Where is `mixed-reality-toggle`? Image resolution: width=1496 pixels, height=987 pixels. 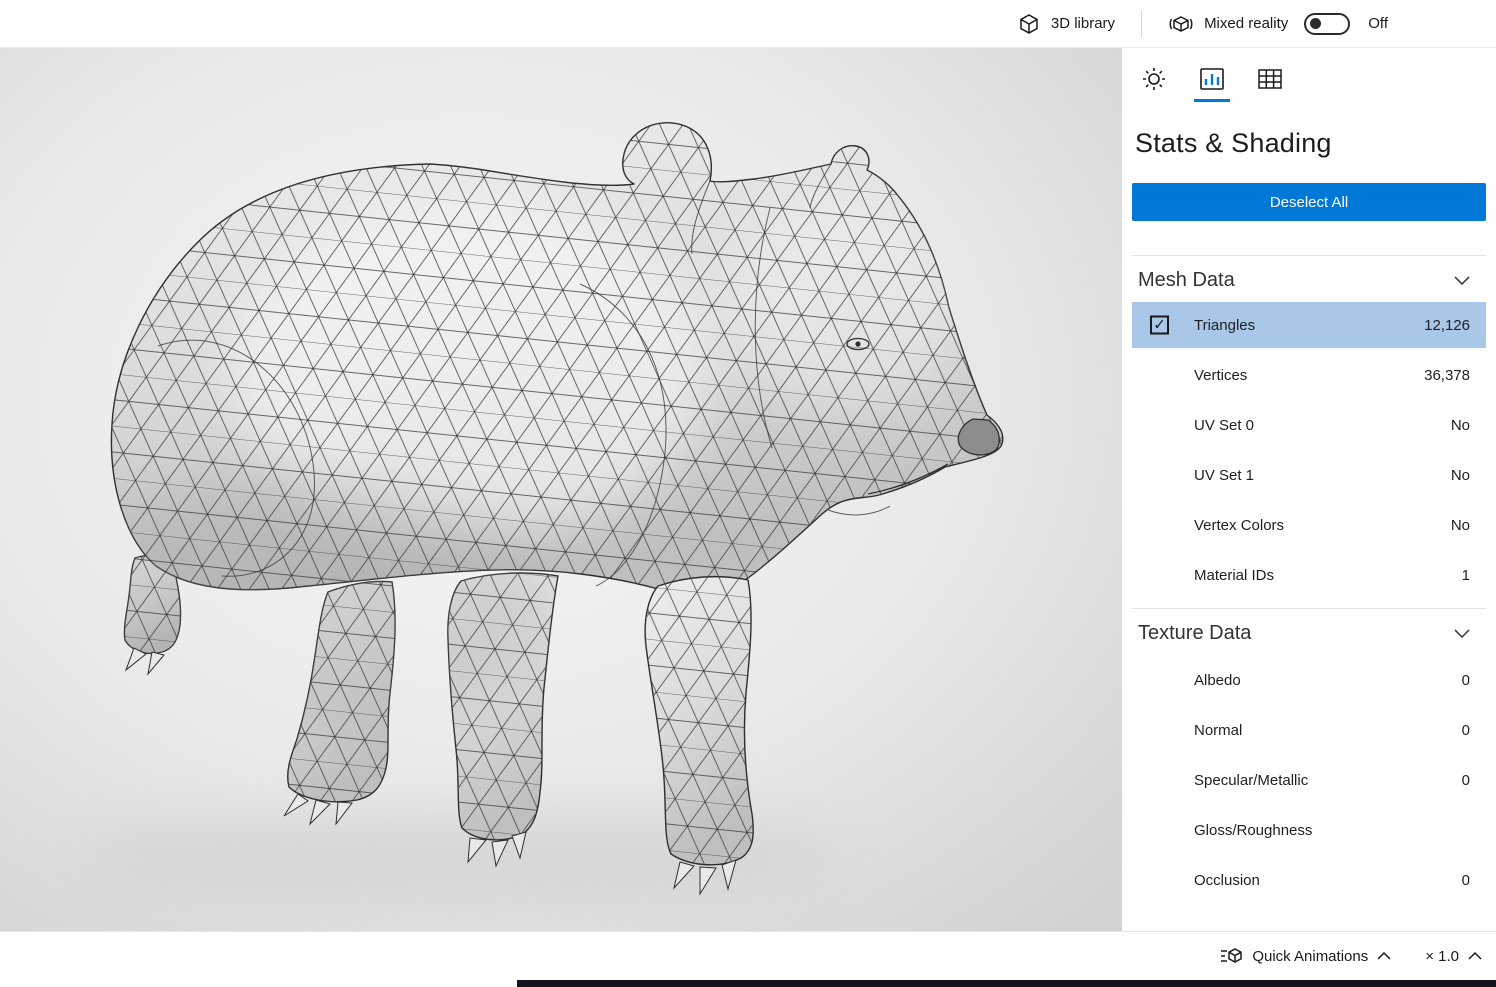 mixed-reality-toggle is located at coordinates (1327, 23).